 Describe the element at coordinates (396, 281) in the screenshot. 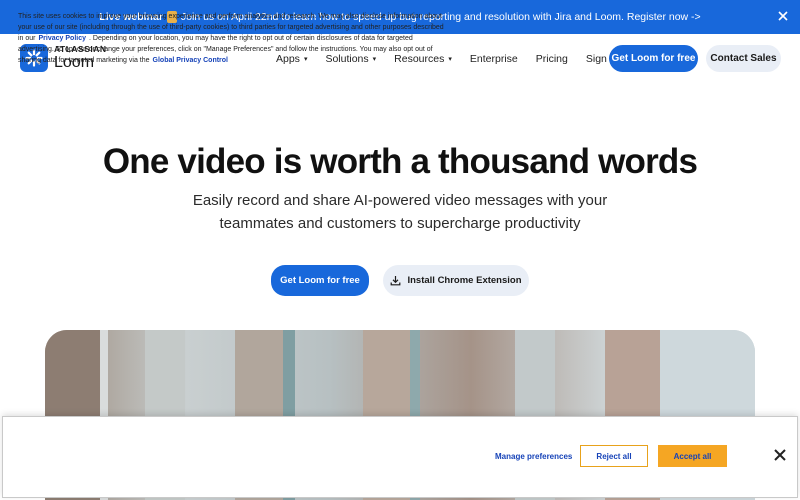

I see `download-icon` at that location.